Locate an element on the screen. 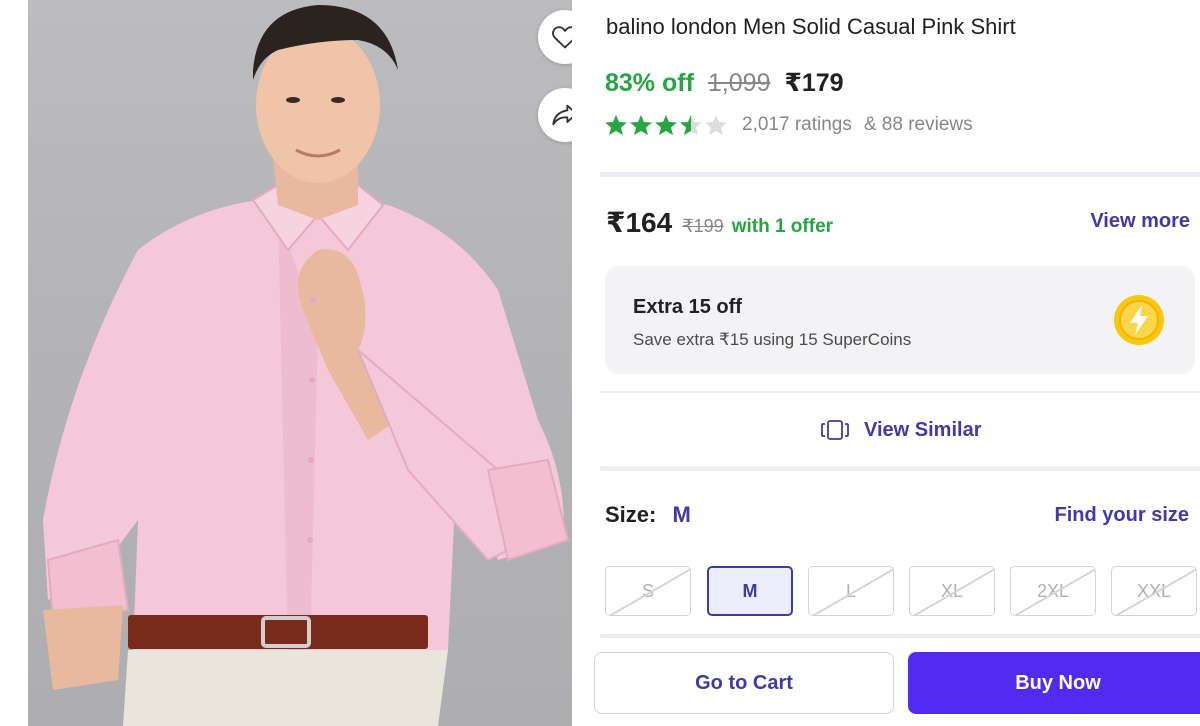 The image size is (1200, 726). discount-percent: 83% off is located at coordinates (649, 83).